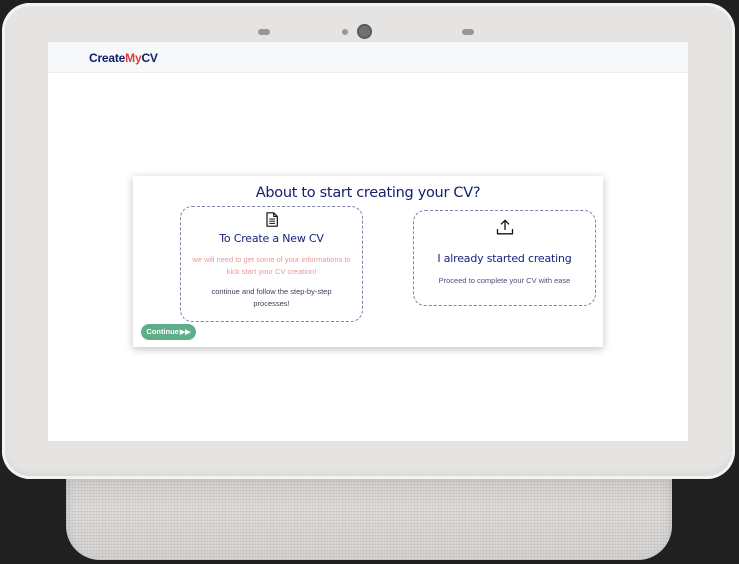 Image resolution: width=739 pixels, height=564 pixels. I want to click on document-icon, so click(271, 222).